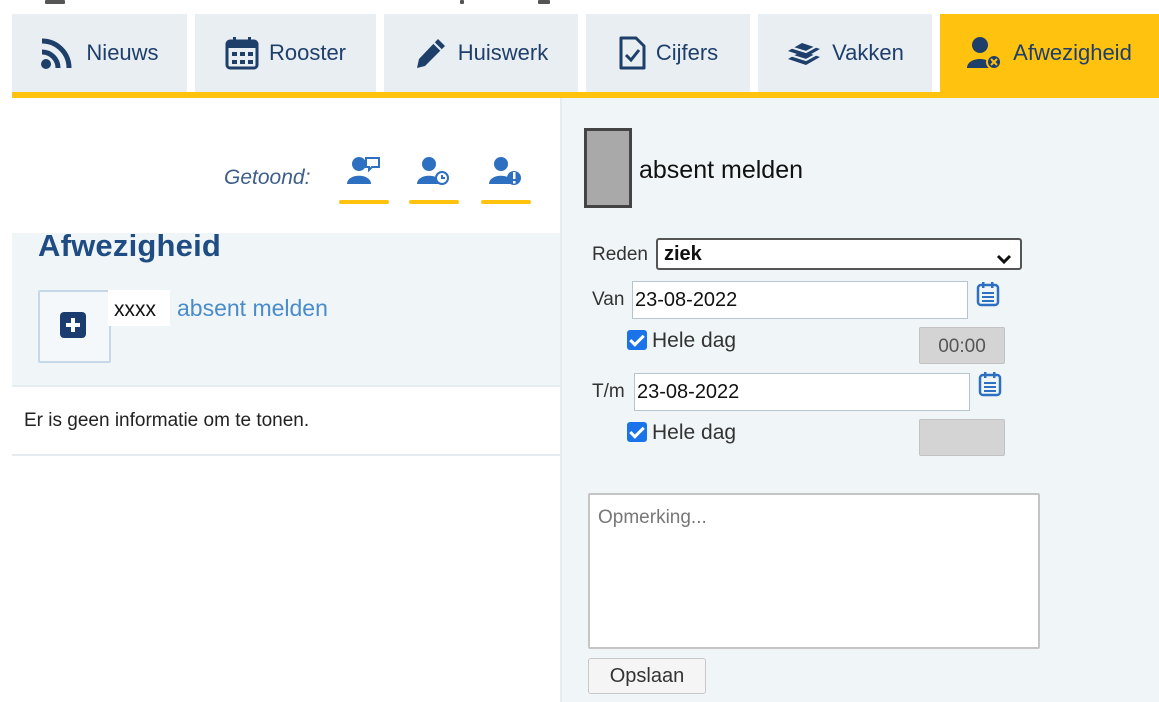 The width and height of the screenshot is (1159, 702). Describe the element at coordinates (252, 308) in the screenshot. I see `report-absent-link: absent melden` at that location.